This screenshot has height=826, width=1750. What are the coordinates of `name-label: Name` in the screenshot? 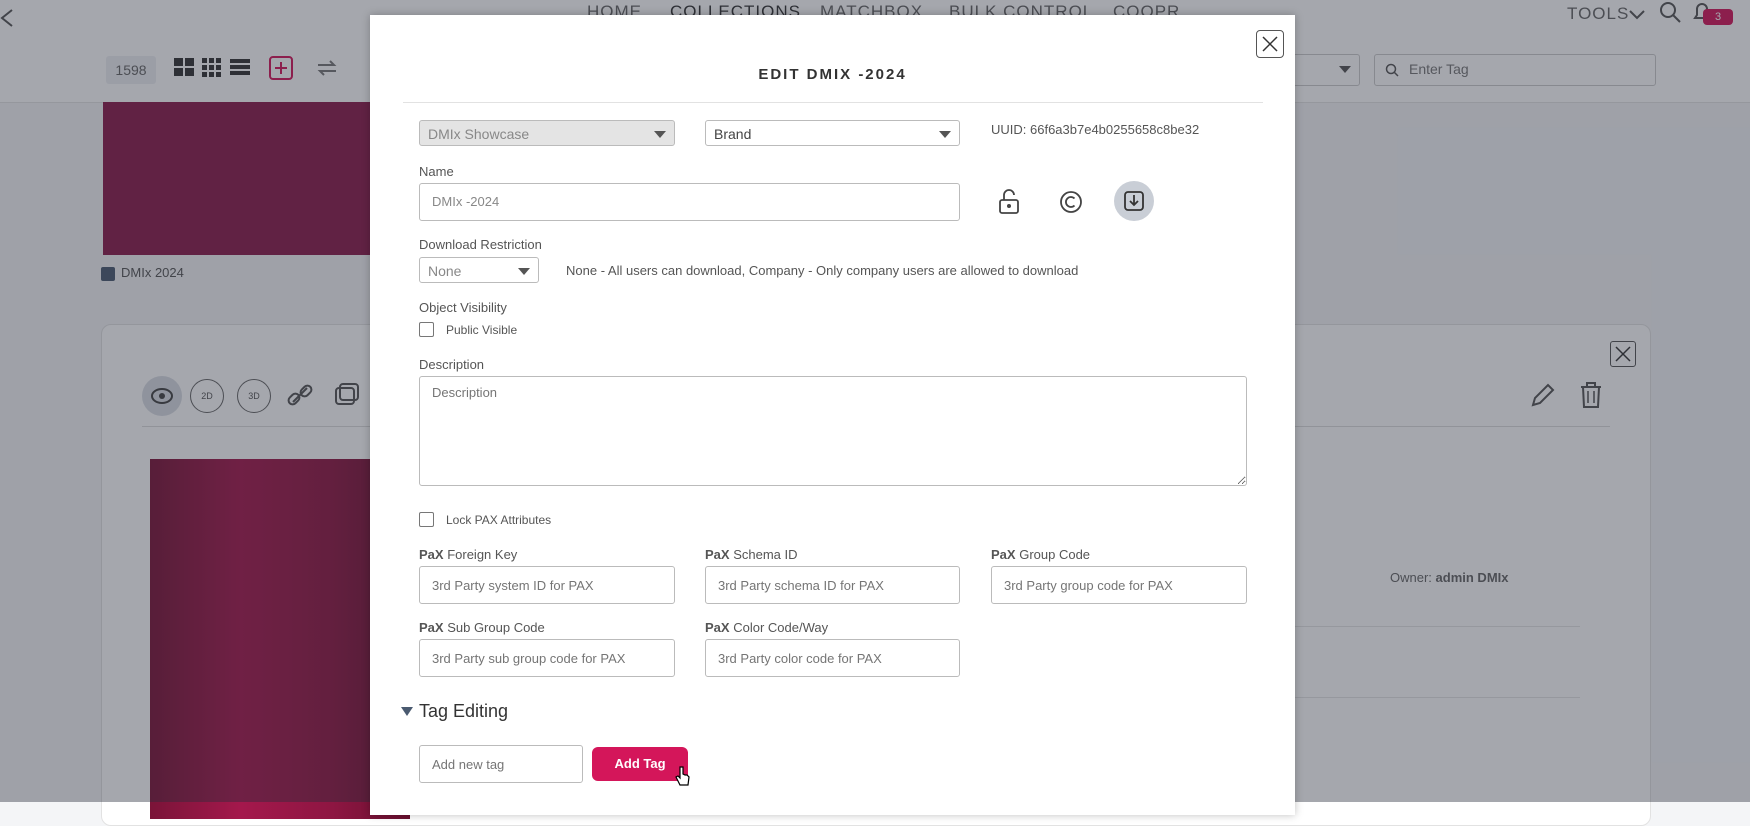 It's located at (436, 171).